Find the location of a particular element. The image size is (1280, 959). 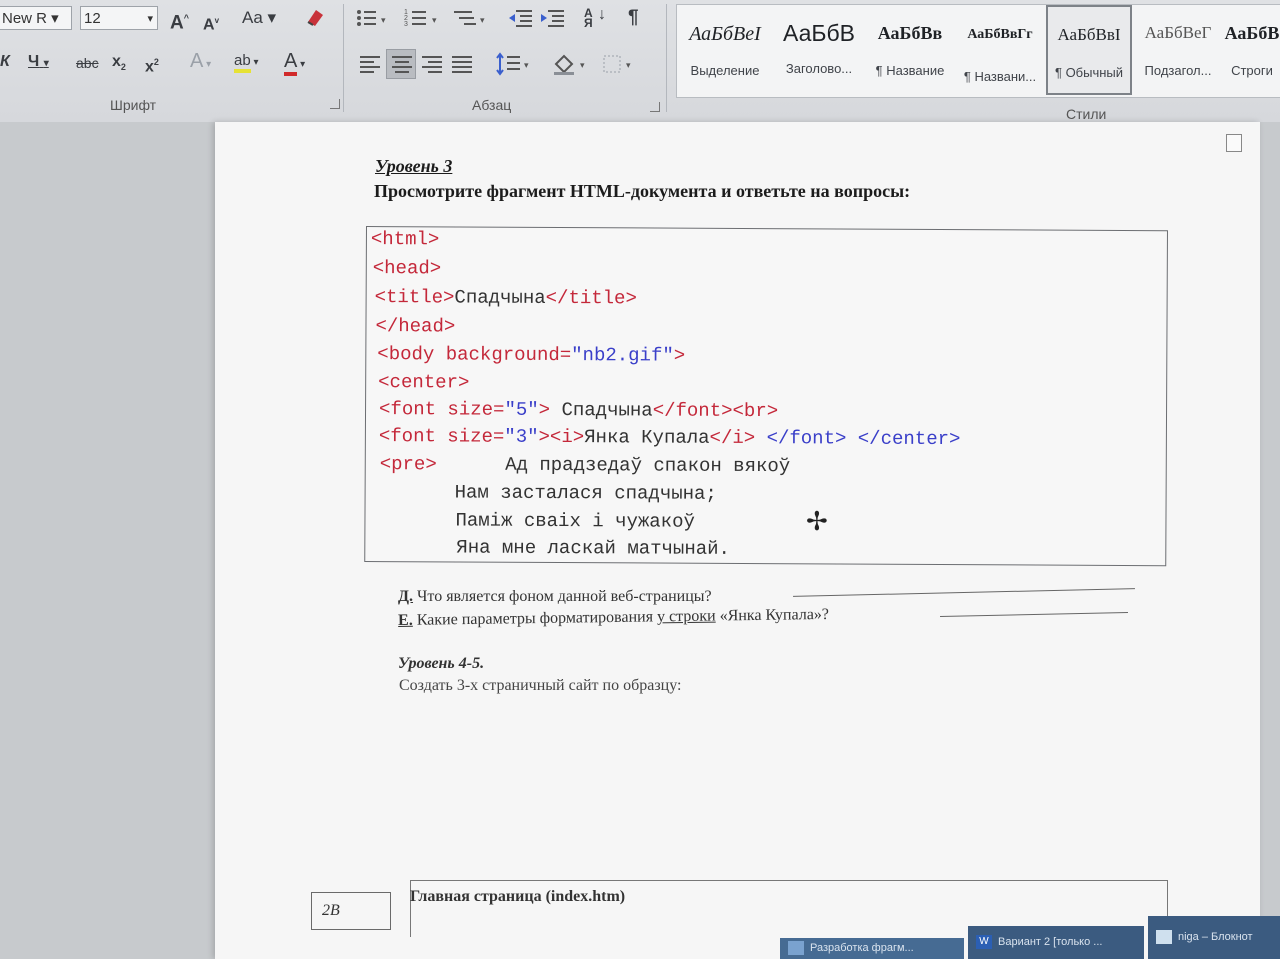

font-name-box: New R ▾ is located at coordinates (36, 18).